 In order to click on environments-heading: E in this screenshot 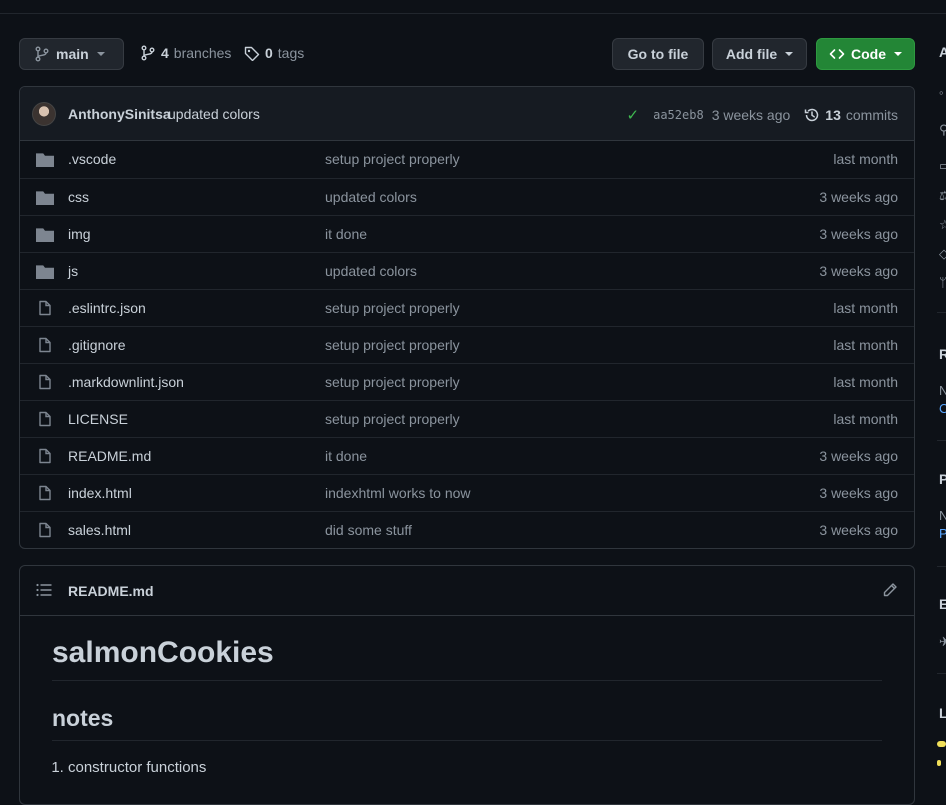, I will do `click(942, 604)`.